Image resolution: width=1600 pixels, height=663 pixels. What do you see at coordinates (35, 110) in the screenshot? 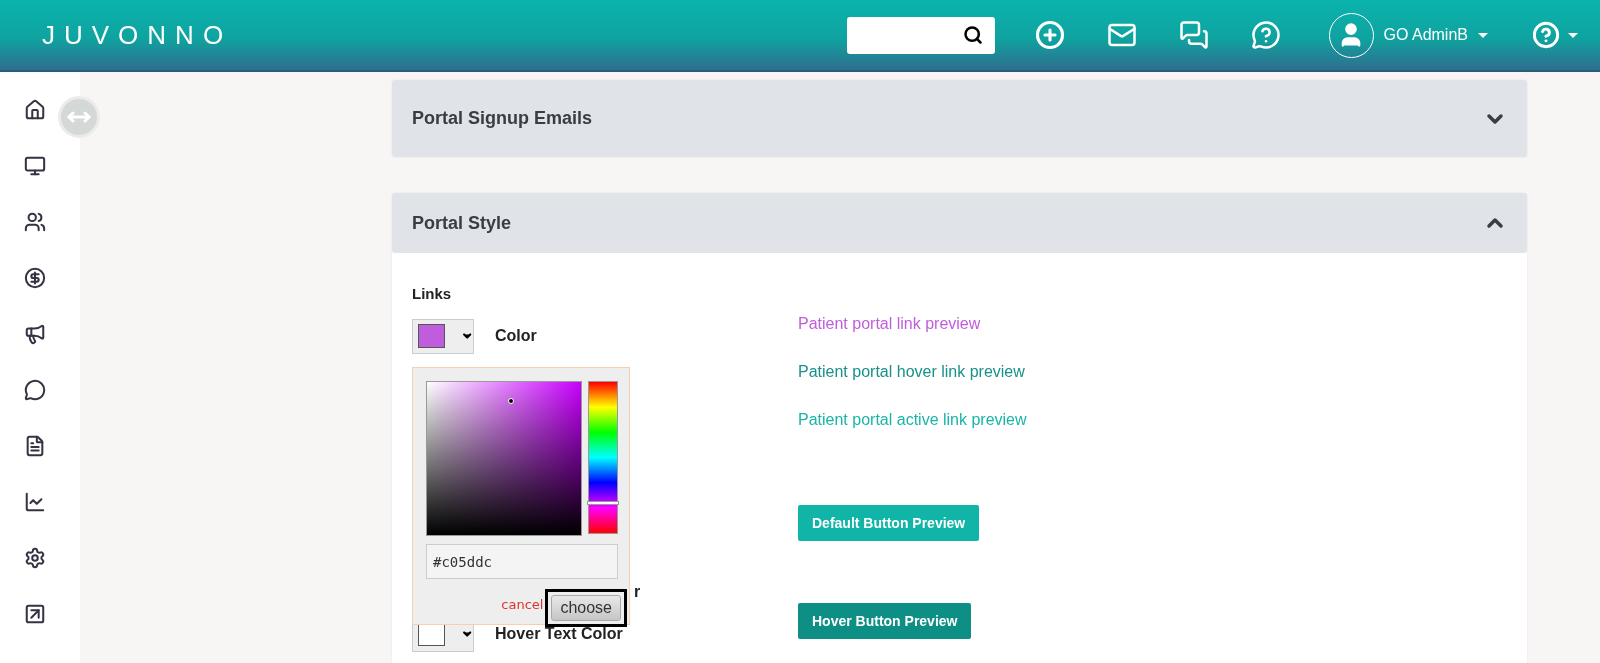
I see `home-icon` at bounding box center [35, 110].